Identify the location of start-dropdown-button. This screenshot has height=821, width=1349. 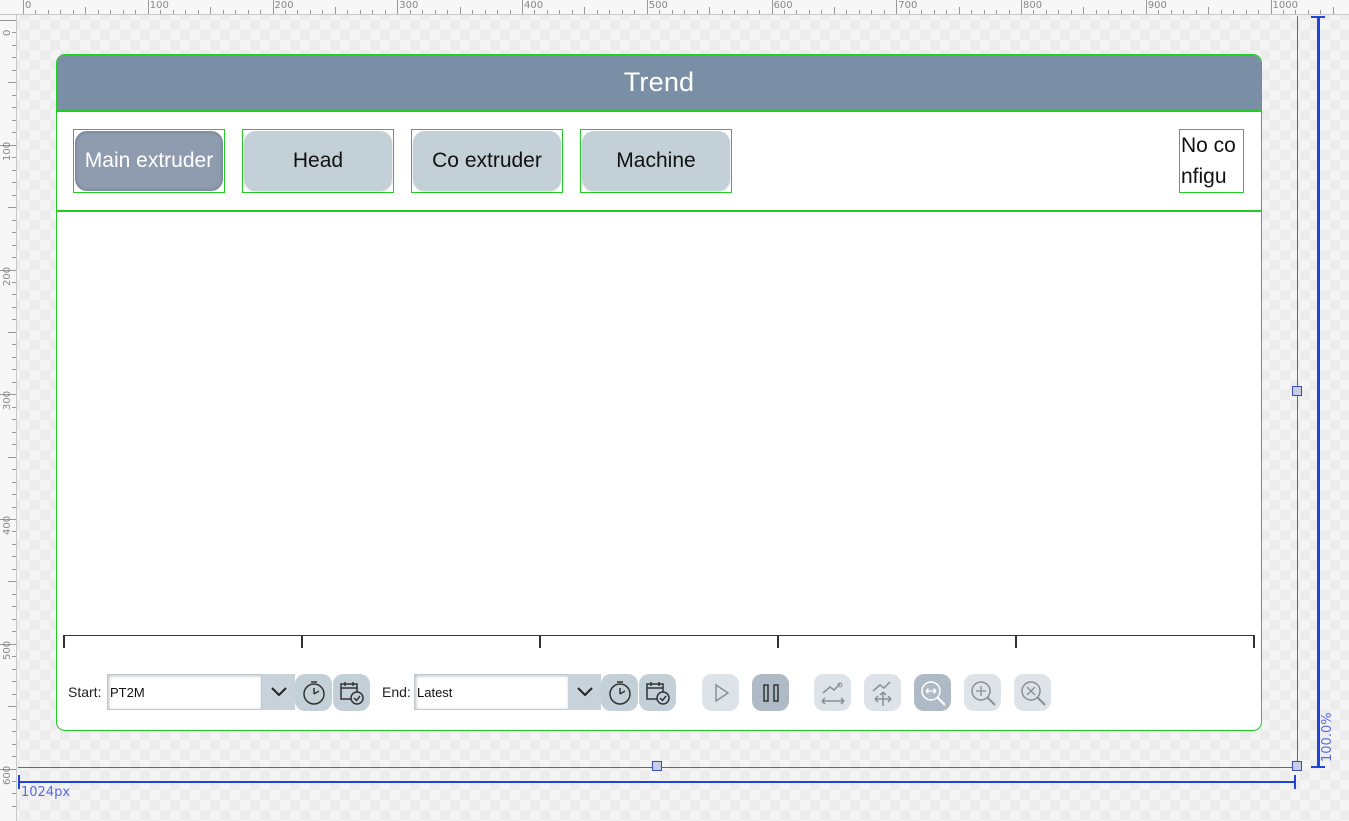
(278, 692).